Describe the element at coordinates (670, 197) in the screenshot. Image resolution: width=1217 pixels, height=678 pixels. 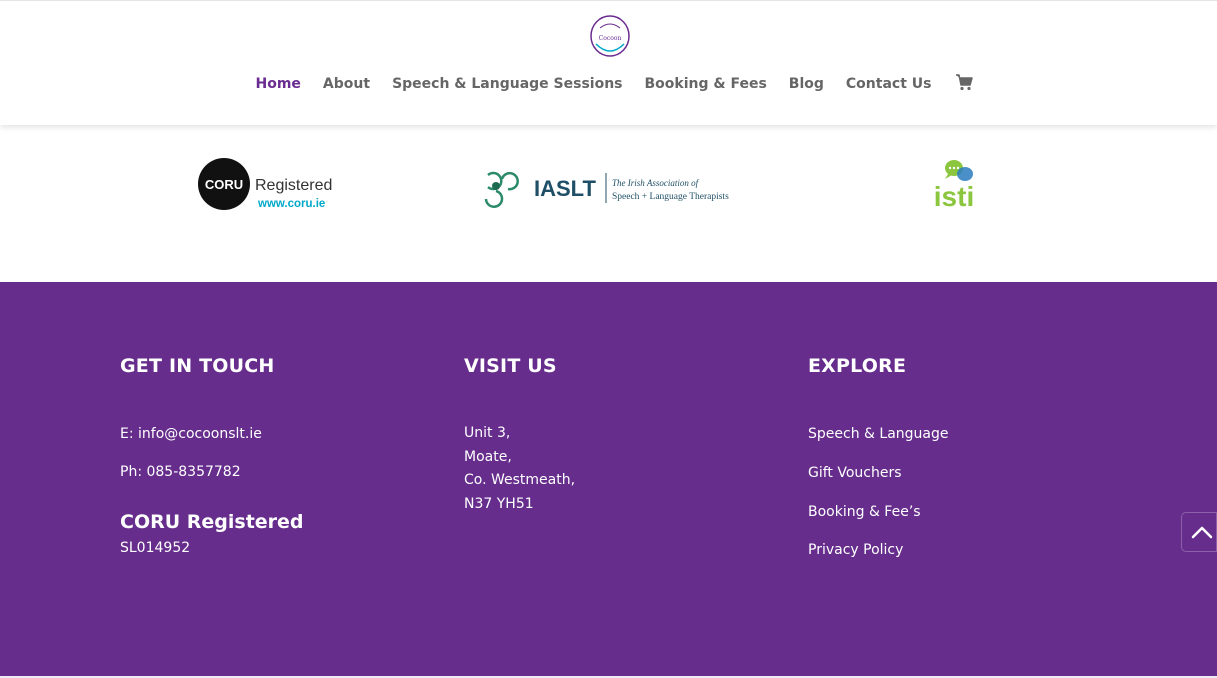
I see `iaslt-line2: Speech + Language Therapists` at that location.